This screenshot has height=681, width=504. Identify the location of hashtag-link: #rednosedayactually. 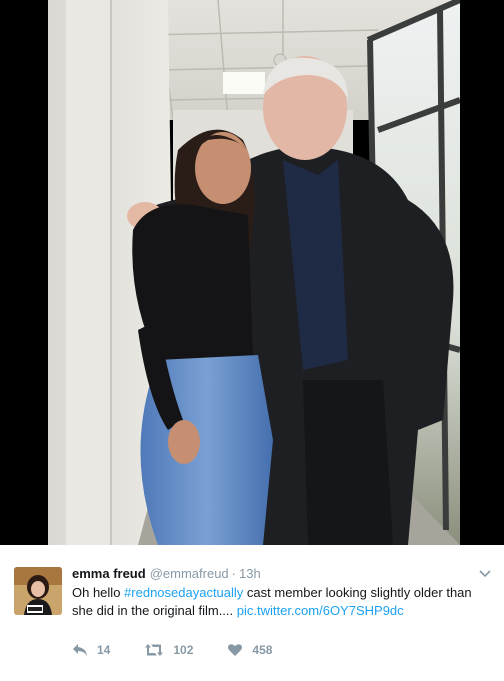
(183, 592).